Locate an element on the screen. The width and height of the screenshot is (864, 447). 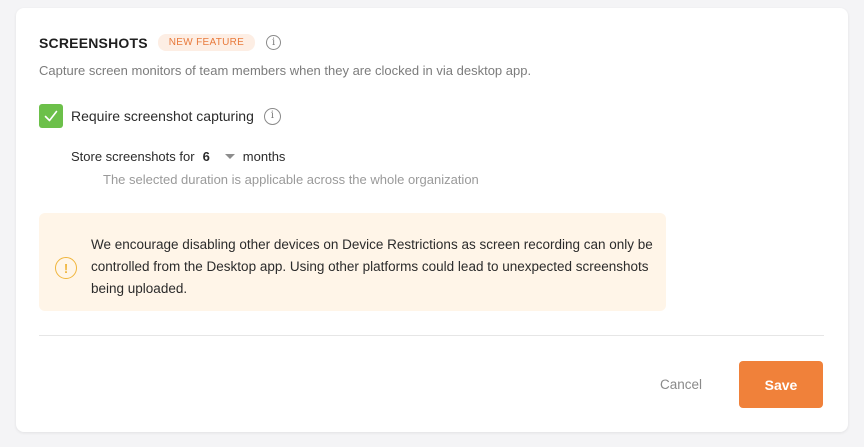
divider is located at coordinates (431, 335).